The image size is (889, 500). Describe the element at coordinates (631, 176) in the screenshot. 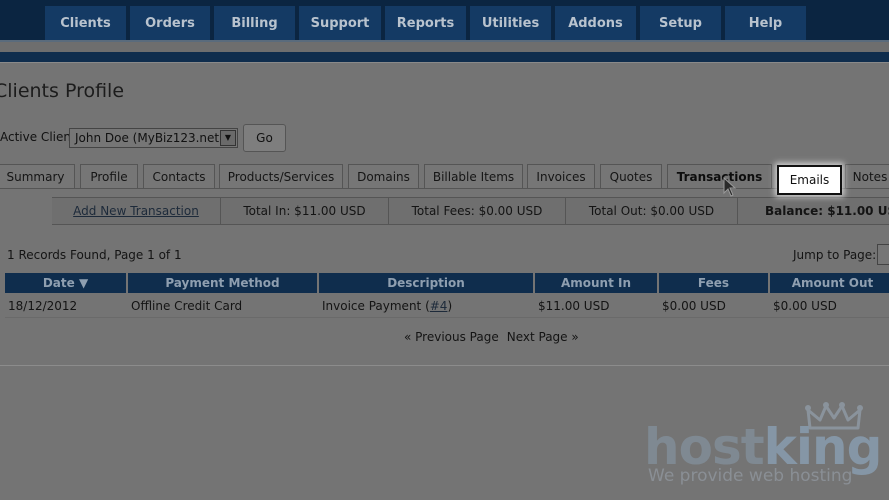

I see `tab-quotes: Quotes` at that location.